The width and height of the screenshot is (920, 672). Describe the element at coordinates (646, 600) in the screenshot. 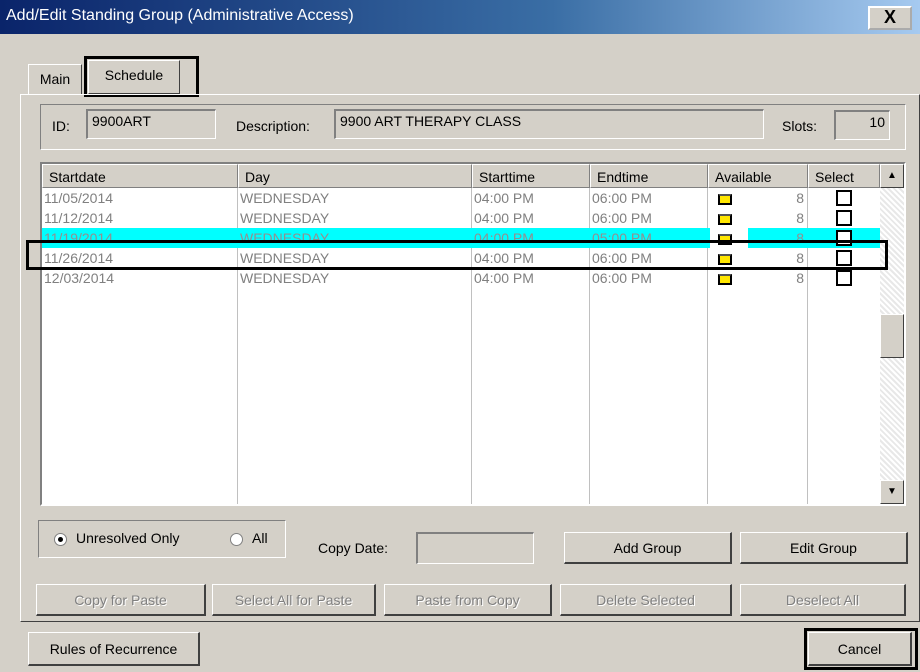

I see `delete-selected-button: Delete Selected` at that location.